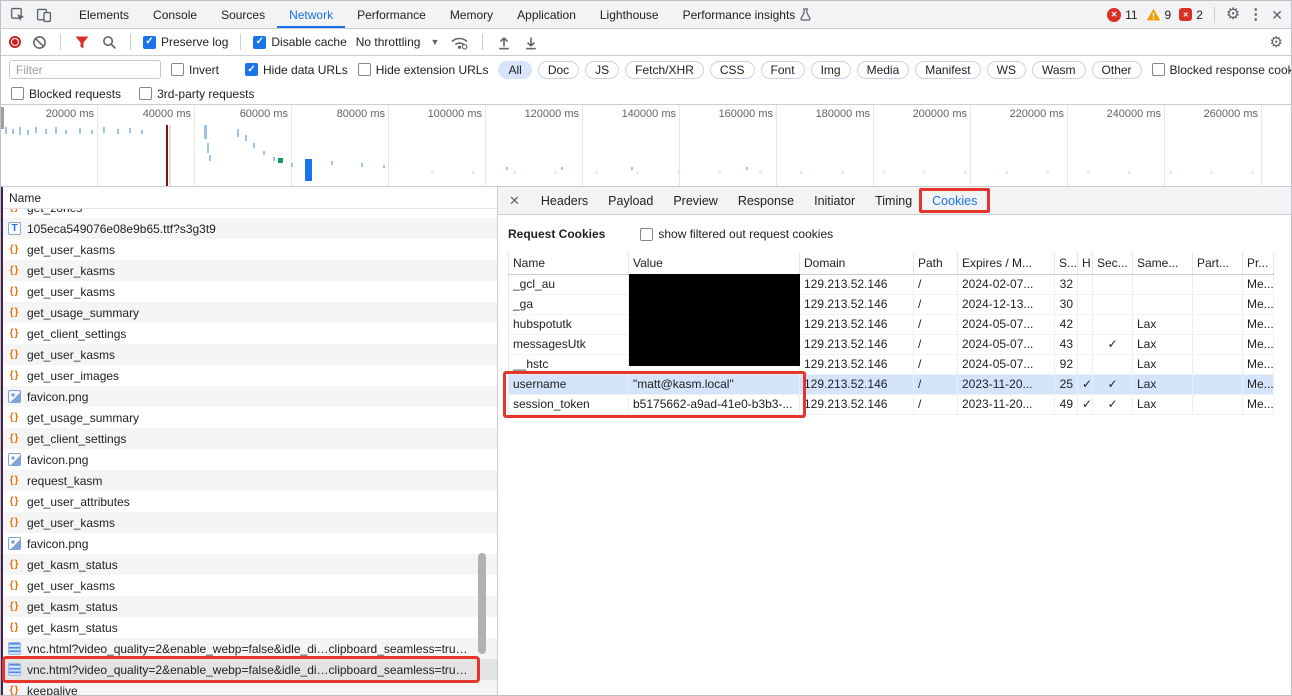 The image size is (1292, 696). Describe the element at coordinates (109, 42) in the screenshot. I see `search-icon` at that location.